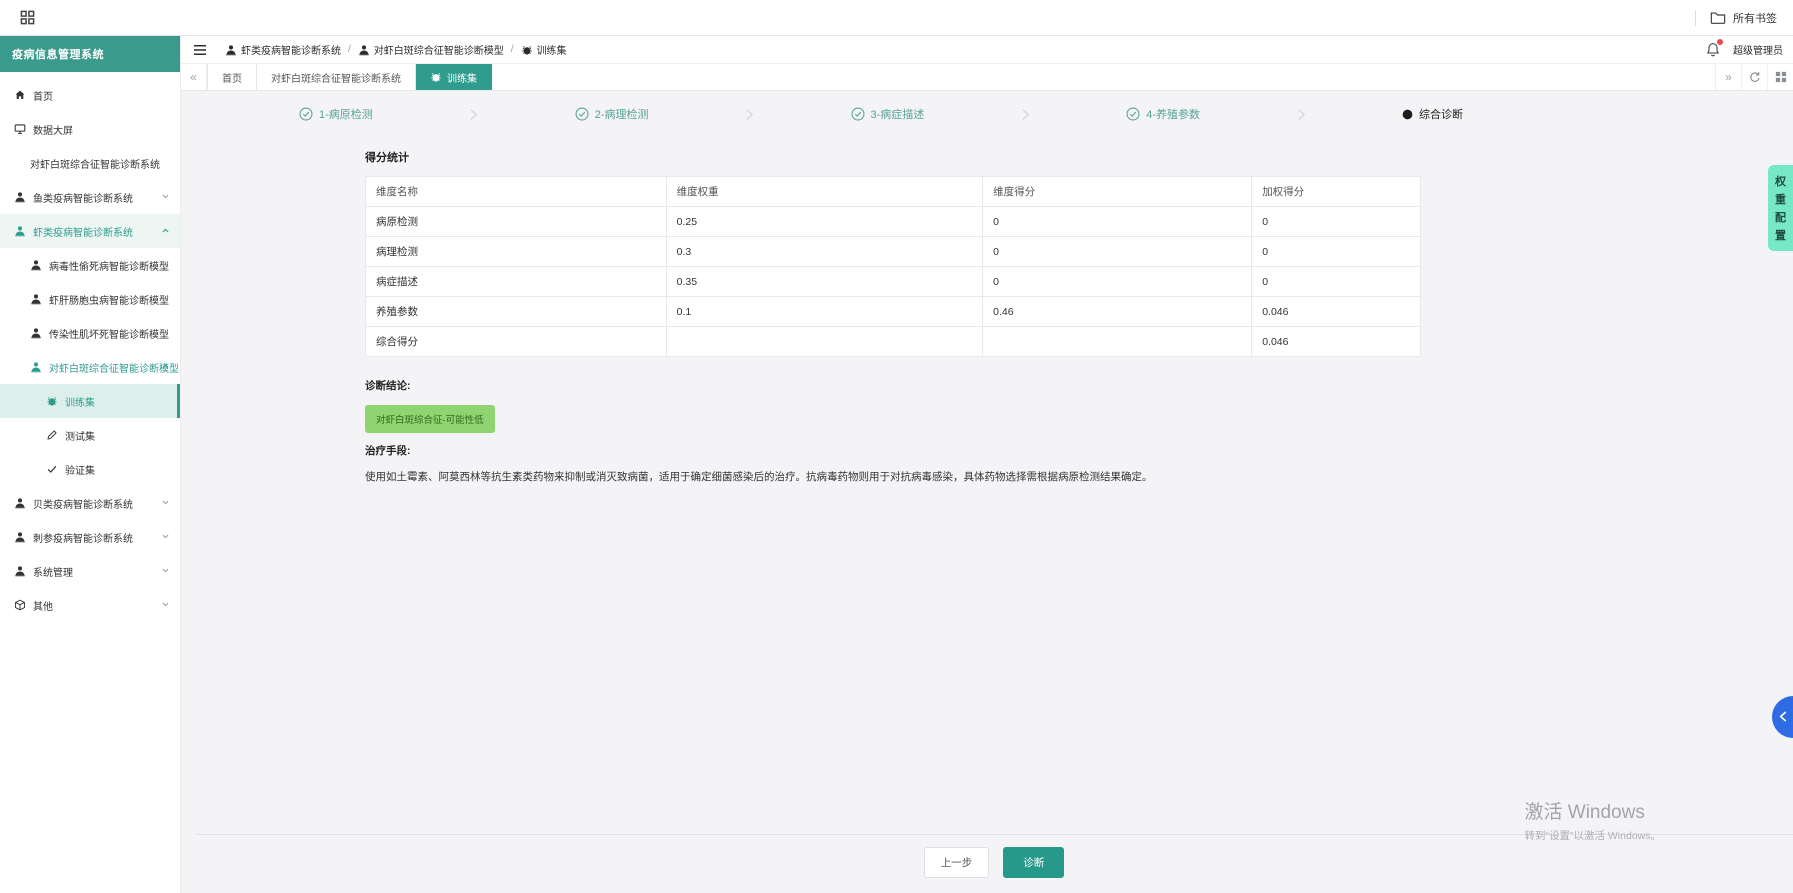 The image size is (1793, 893). I want to click on chevron-up-icon, so click(165, 366).